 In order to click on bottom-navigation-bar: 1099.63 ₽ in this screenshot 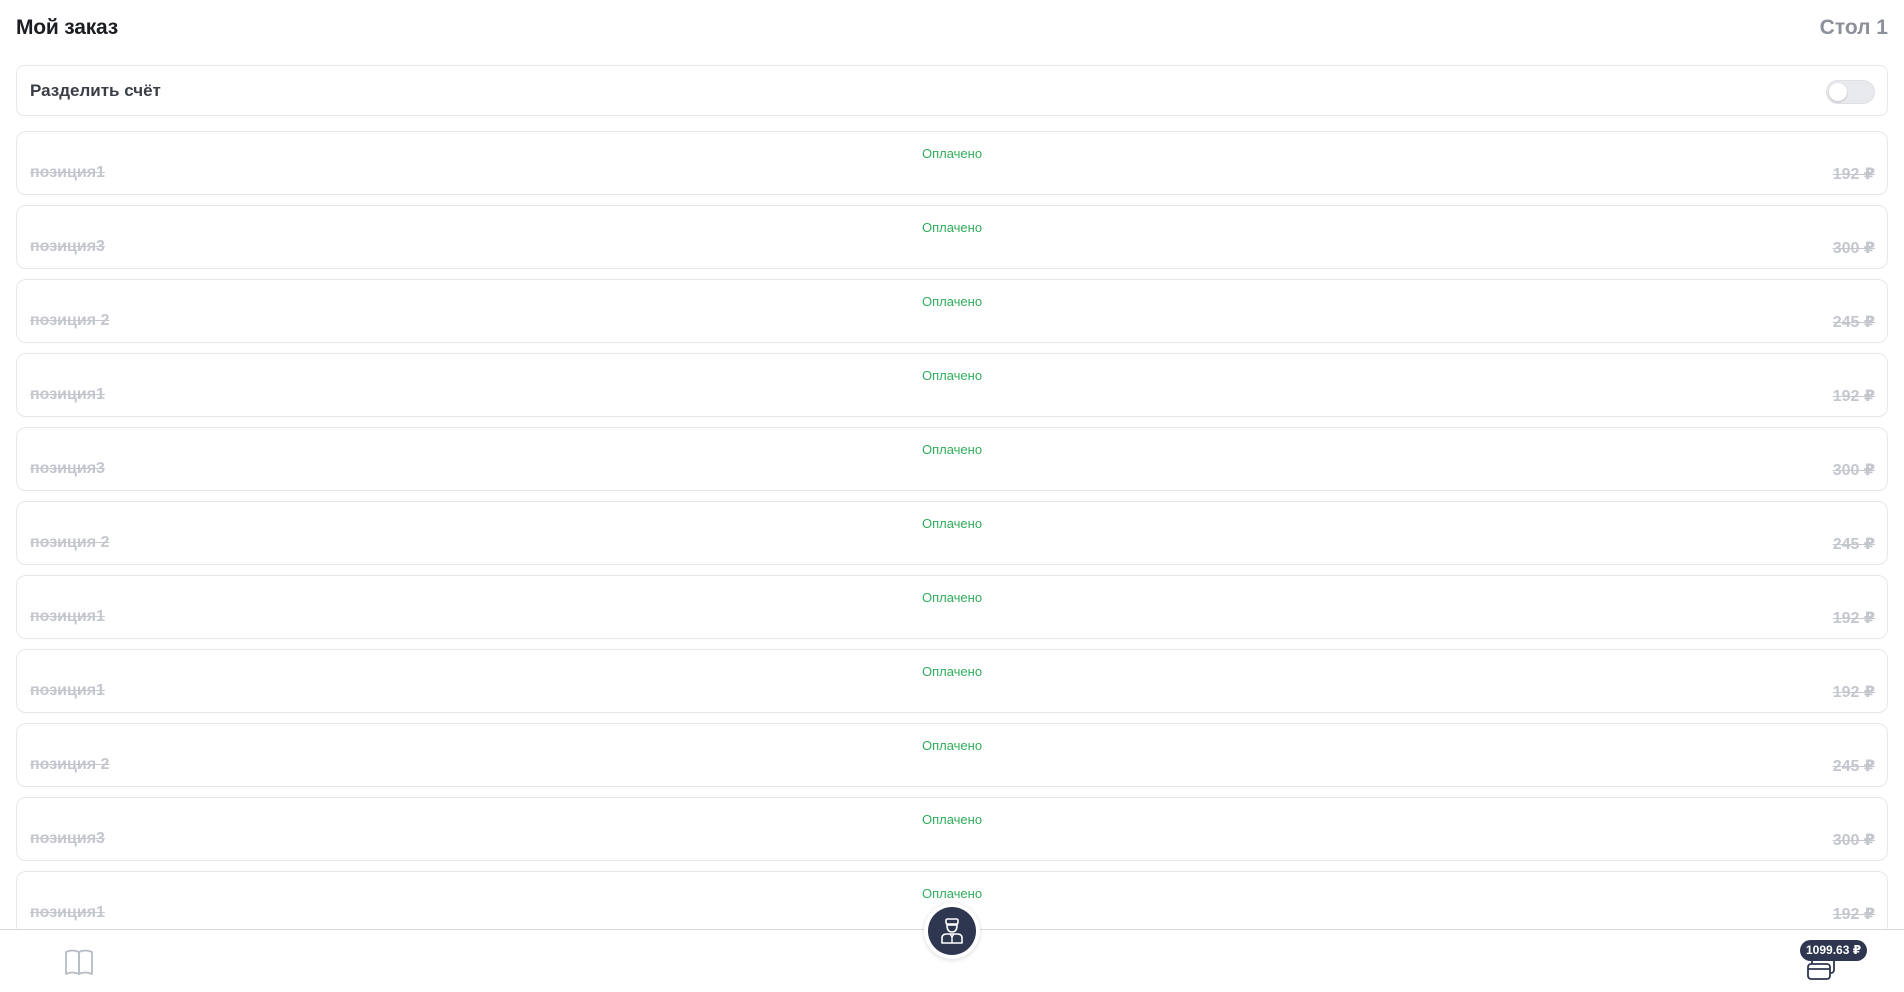, I will do `click(952, 947)`.